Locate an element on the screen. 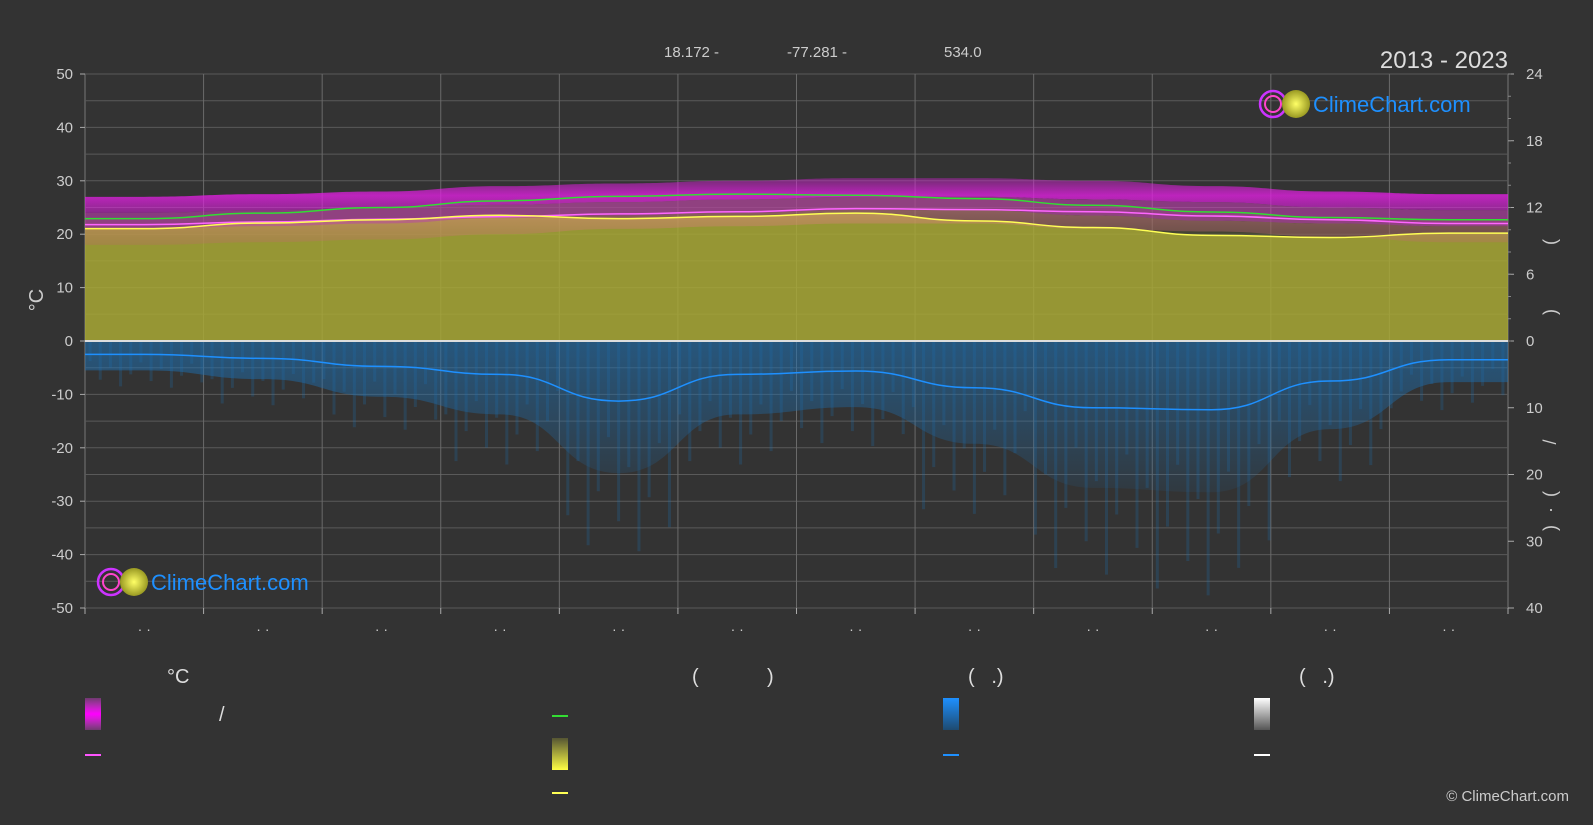 This screenshot has width=1593, height=825. legend-slash: / is located at coordinates (222, 715).